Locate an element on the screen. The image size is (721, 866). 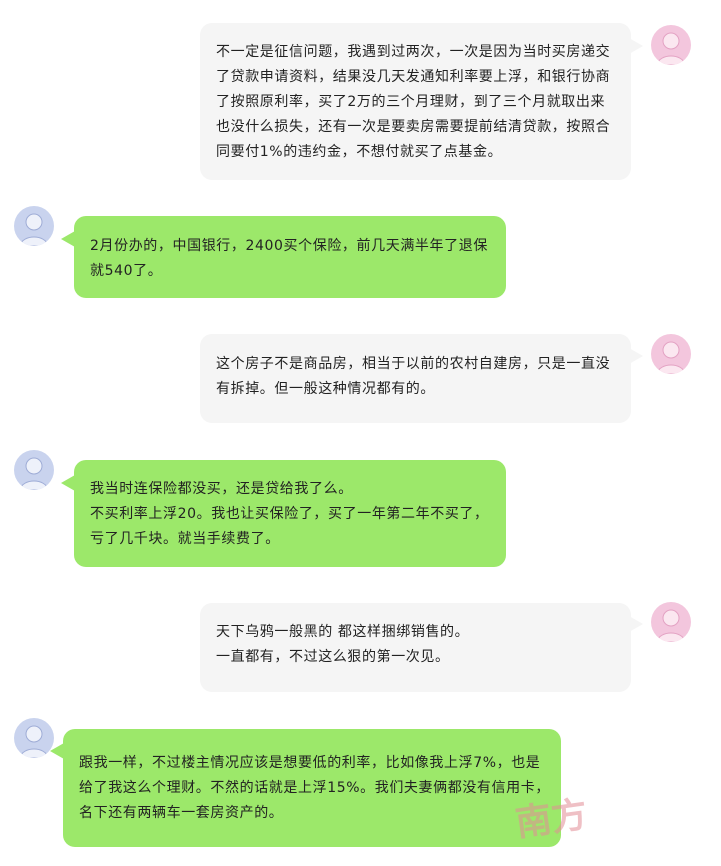
message-line: 跟我一样，不过楼主情况应该是想要低的利率，比如像我上浮7%，也是 is located at coordinates (310, 763).